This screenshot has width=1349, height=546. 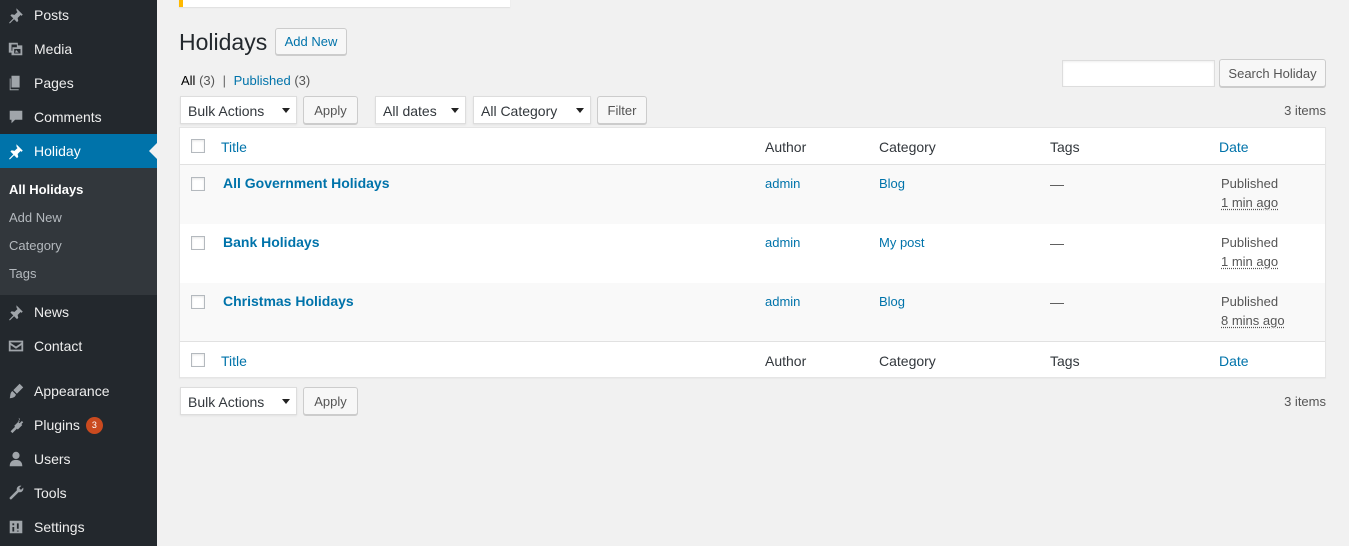 I want to click on menu-label: News, so click(x=52, y=312).